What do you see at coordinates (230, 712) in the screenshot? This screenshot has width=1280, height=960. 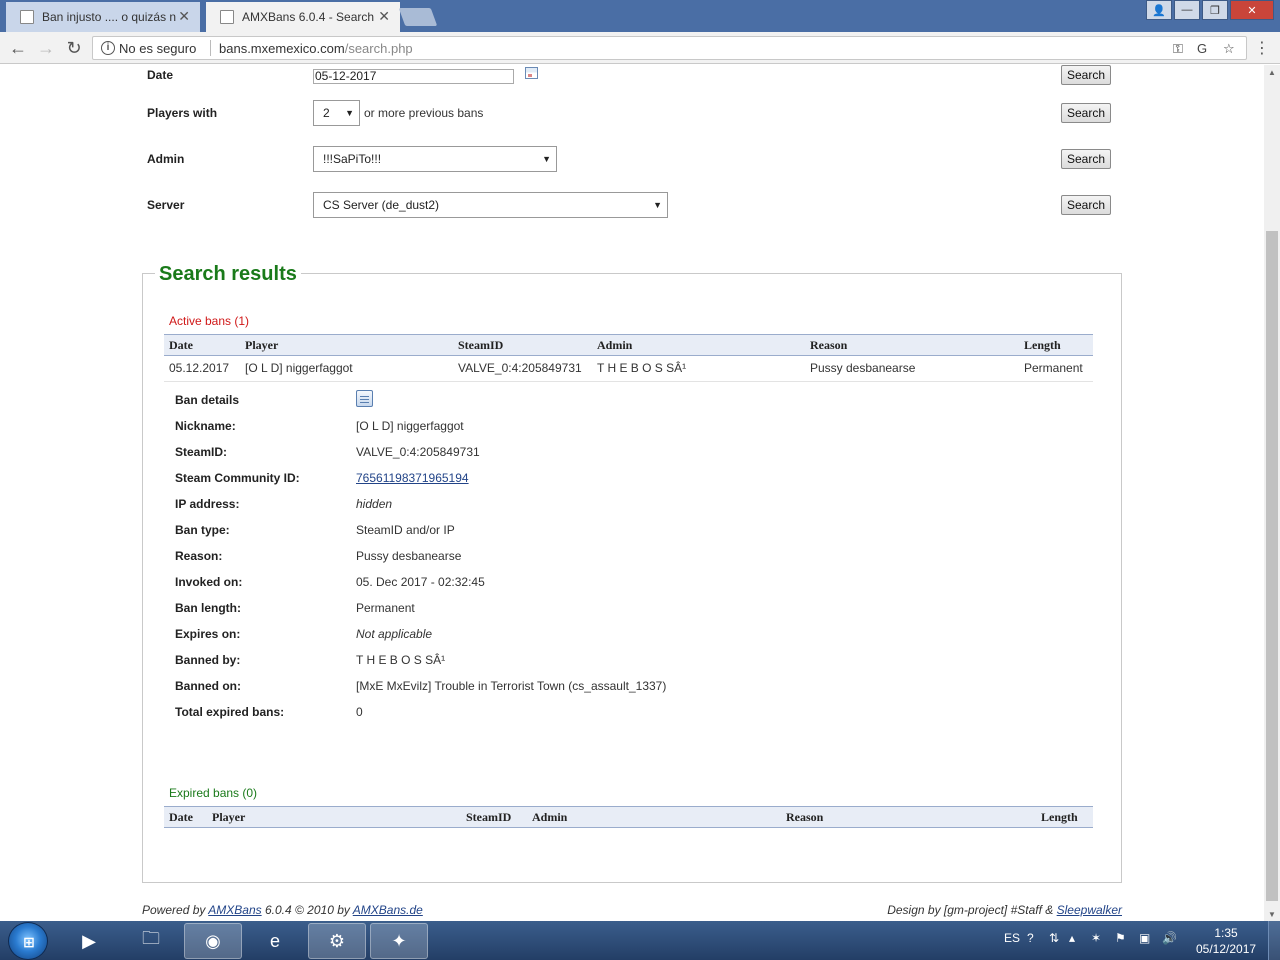 I see `detail-label: Total expired bans:` at bounding box center [230, 712].